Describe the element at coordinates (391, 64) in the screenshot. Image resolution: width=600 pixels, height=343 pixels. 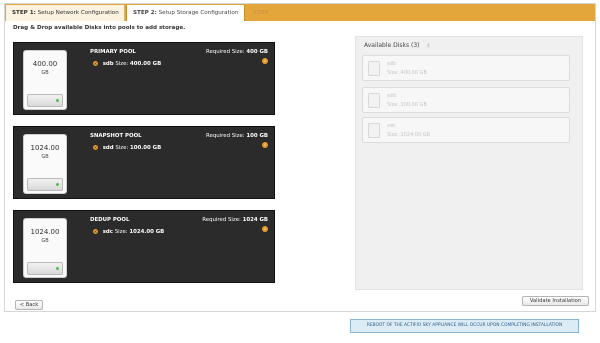
I see `available-disk-name: sdb` at that location.